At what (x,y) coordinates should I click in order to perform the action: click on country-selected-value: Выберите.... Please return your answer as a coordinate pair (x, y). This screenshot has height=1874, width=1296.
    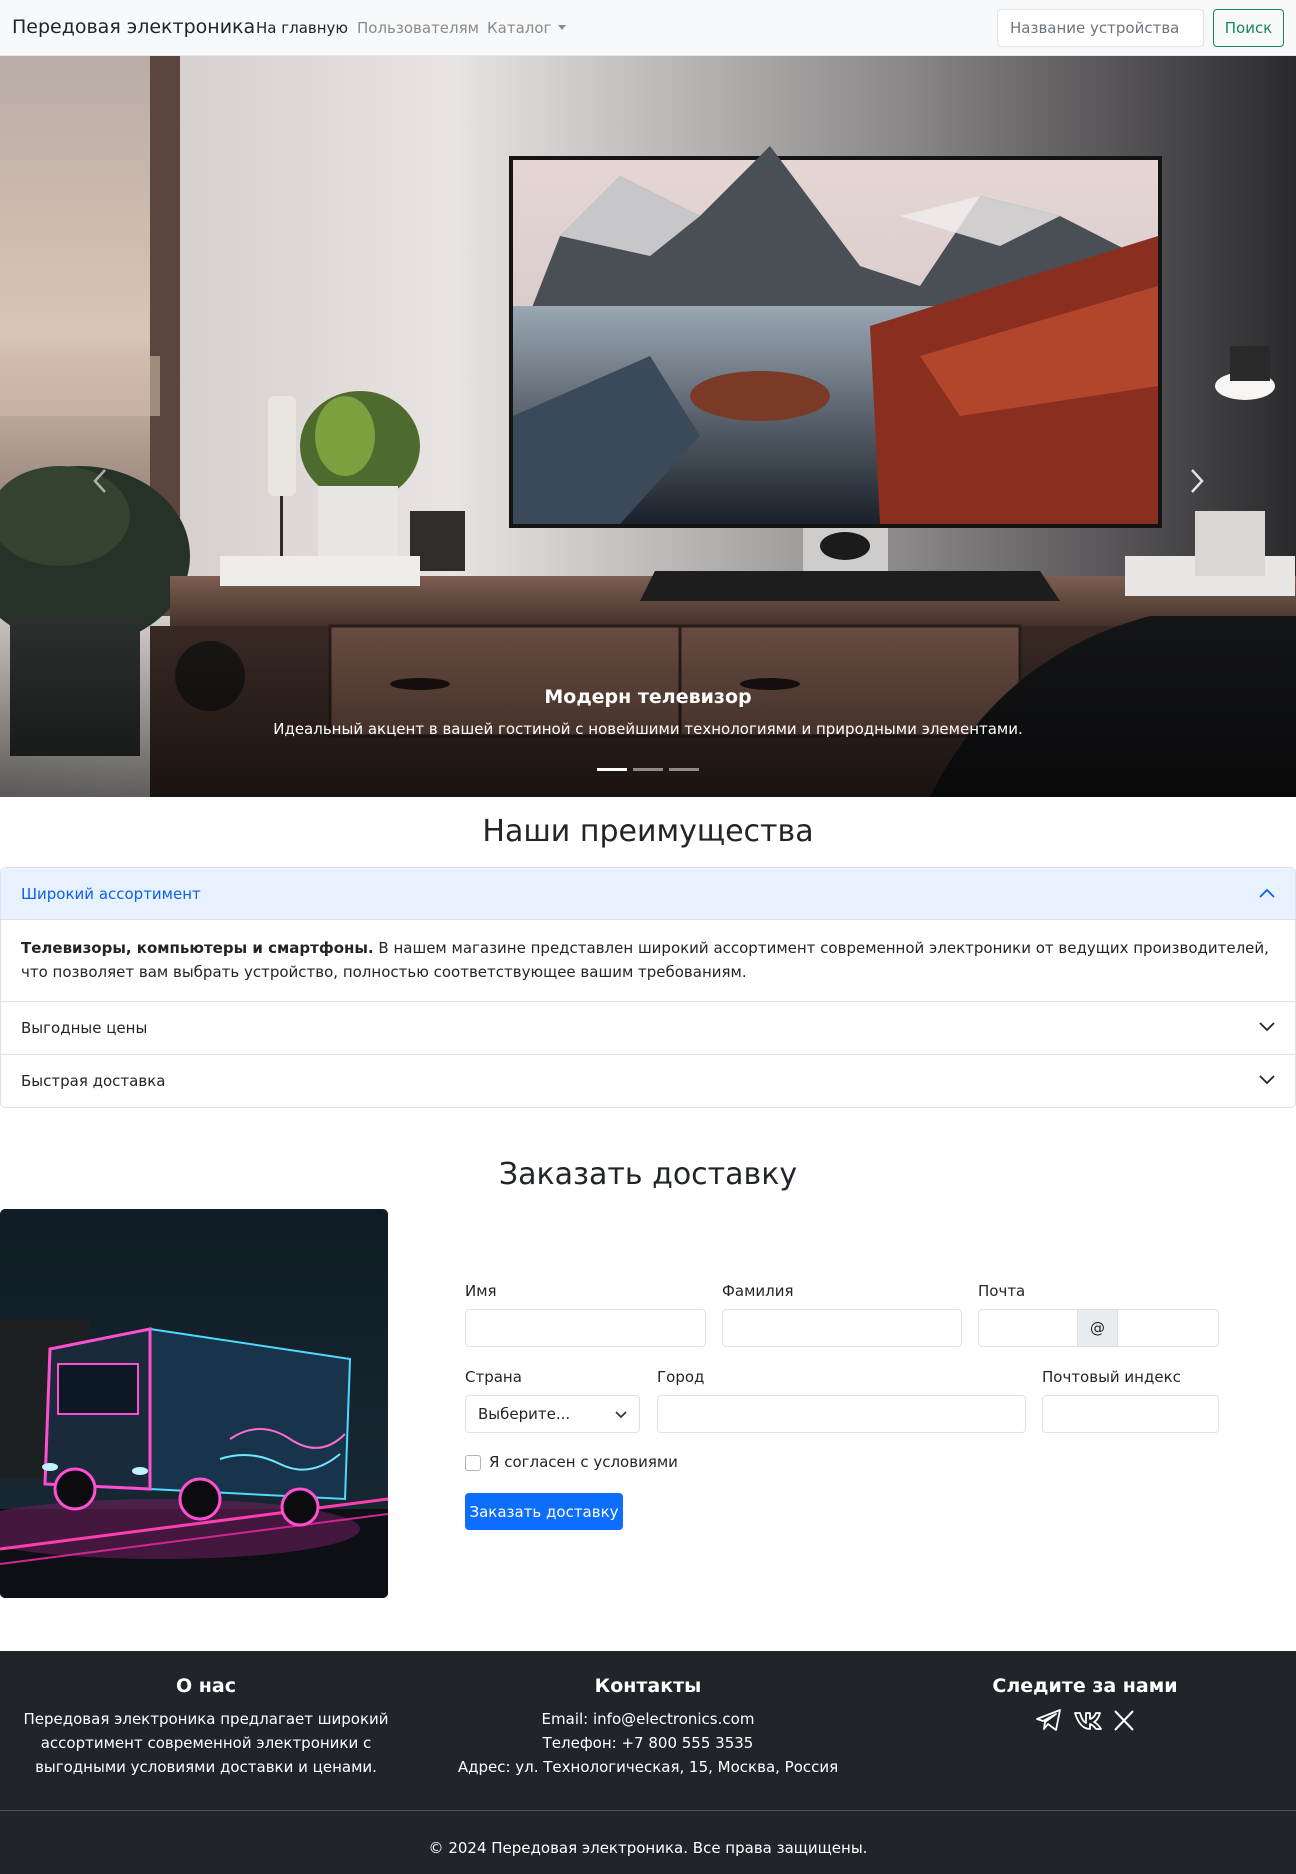
    Looking at the image, I should click on (524, 1414).